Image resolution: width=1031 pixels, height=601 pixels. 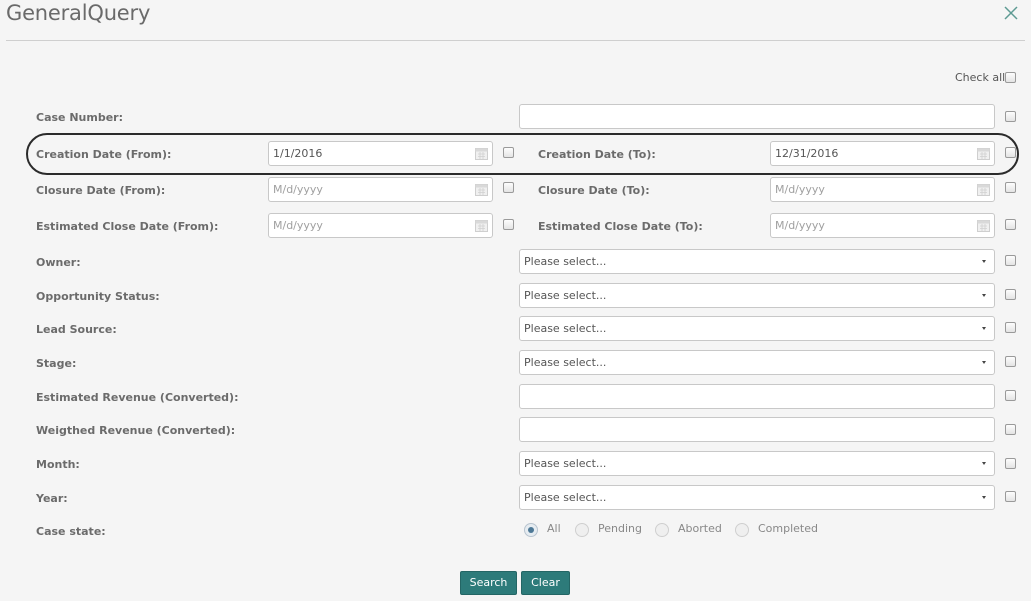 What do you see at coordinates (79, 117) in the screenshot?
I see `case-number-label: Case Number:` at bounding box center [79, 117].